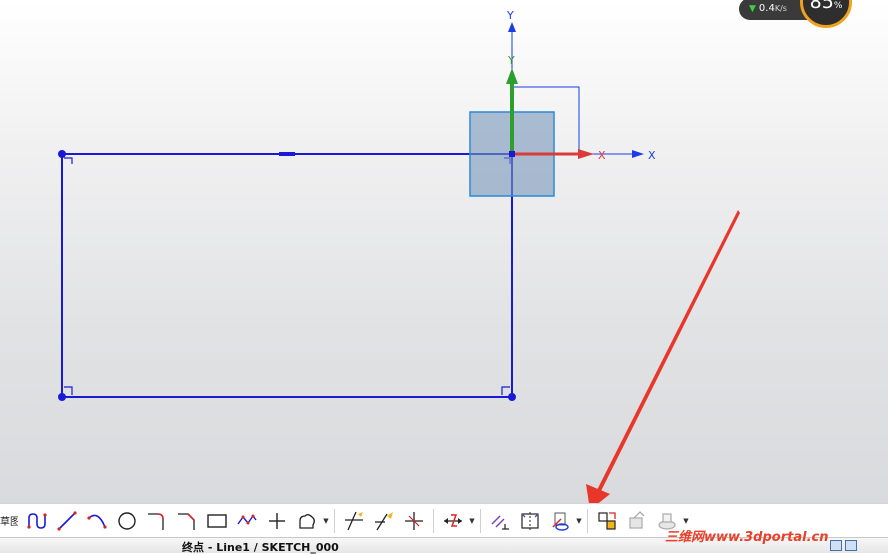  I want to click on x-handle-arrow-icon, so click(586, 154).